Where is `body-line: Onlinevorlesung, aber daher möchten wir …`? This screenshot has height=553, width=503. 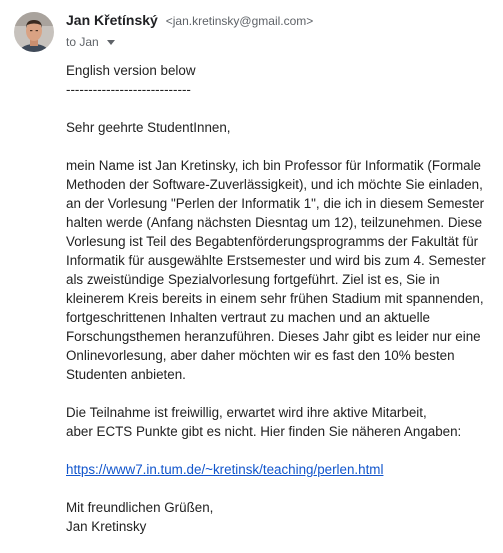 body-line: Onlinevorlesung, aber daher möchten wir … is located at coordinates (260, 355).